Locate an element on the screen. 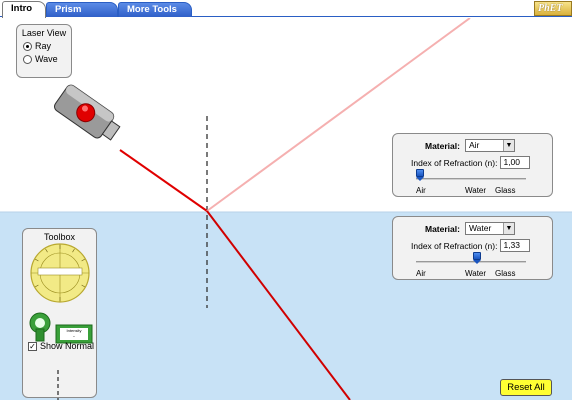 The width and height of the screenshot is (572, 400). top-index-input: 1,00 is located at coordinates (515, 162).